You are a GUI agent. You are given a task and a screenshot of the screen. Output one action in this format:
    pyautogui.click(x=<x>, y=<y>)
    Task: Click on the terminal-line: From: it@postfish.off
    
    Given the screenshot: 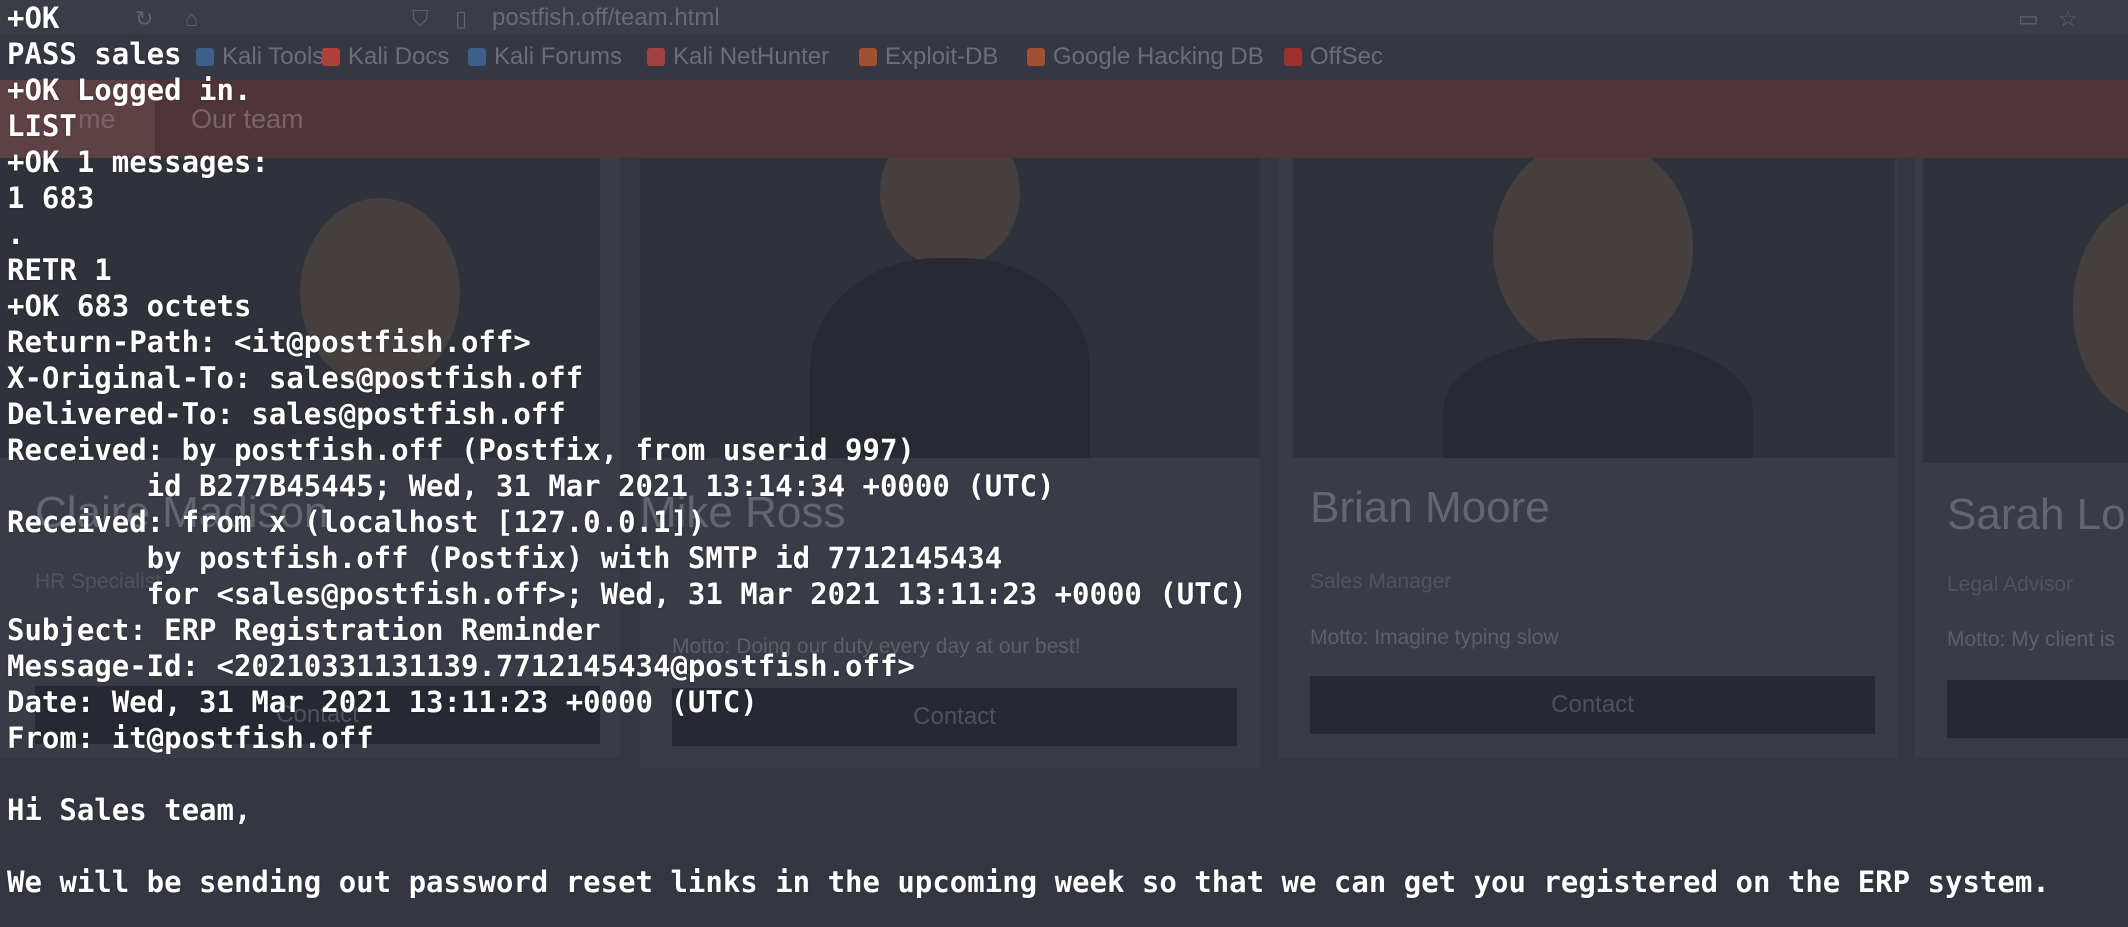 What is the action you would take?
    pyautogui.click(x=190, y=738)
    